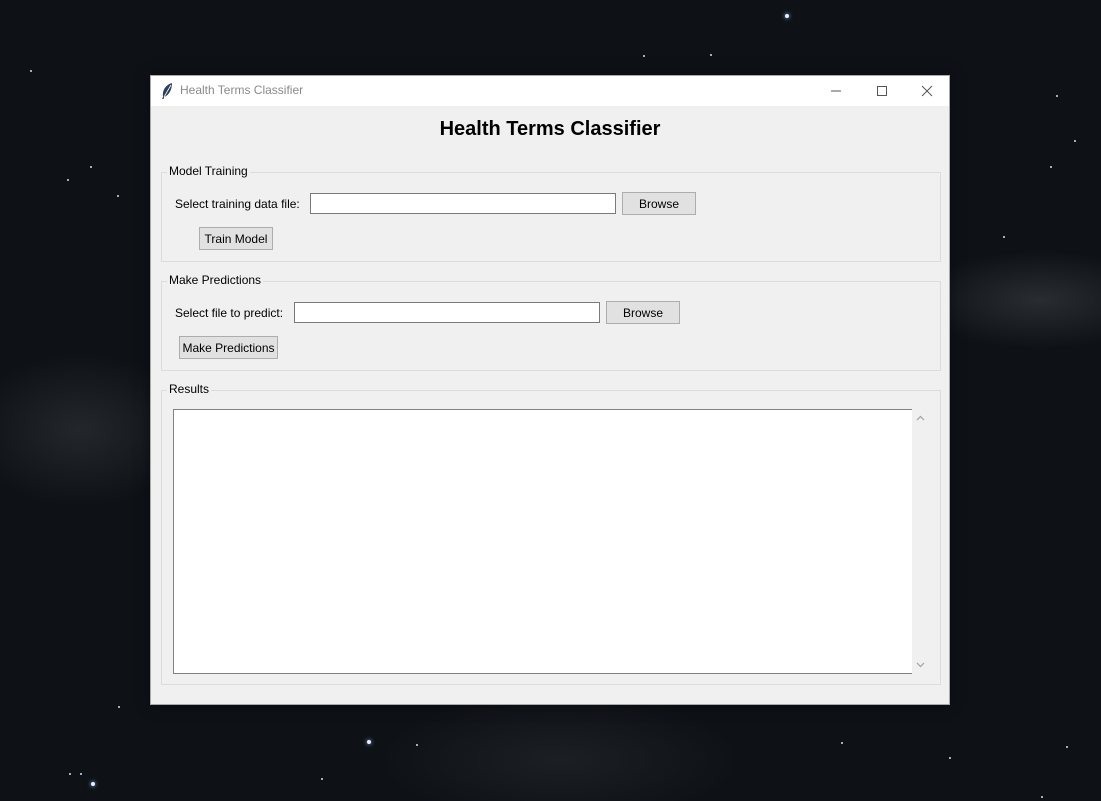 Image resolution: width=1101 pixels, height=801 pixels. I want to click on minimize-icon, so click(836, 91).